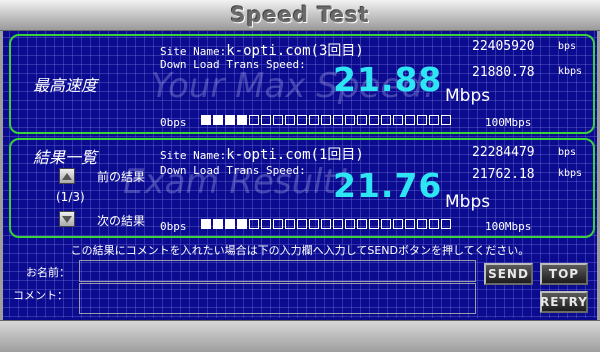 This screenshot has height=352, width=600. What do you see at coordinates (503, 72) in the screenshot?
I see `kbps-value: 21880.78` at bounding box center [503, 72].